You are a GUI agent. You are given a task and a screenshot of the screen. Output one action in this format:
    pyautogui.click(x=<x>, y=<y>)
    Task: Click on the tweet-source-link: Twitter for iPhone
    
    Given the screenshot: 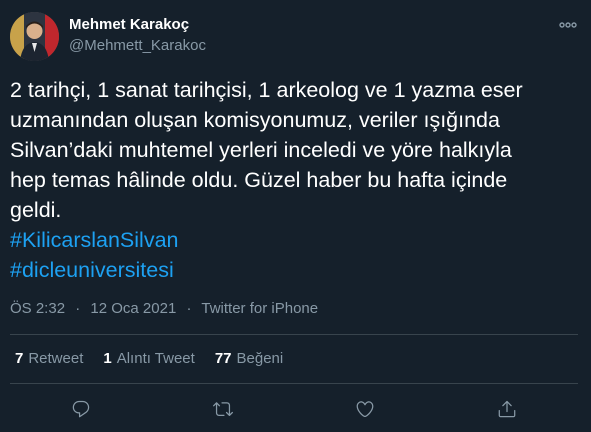 What is the action you would take?
    pyautogui.click(x=259, y=308)
    